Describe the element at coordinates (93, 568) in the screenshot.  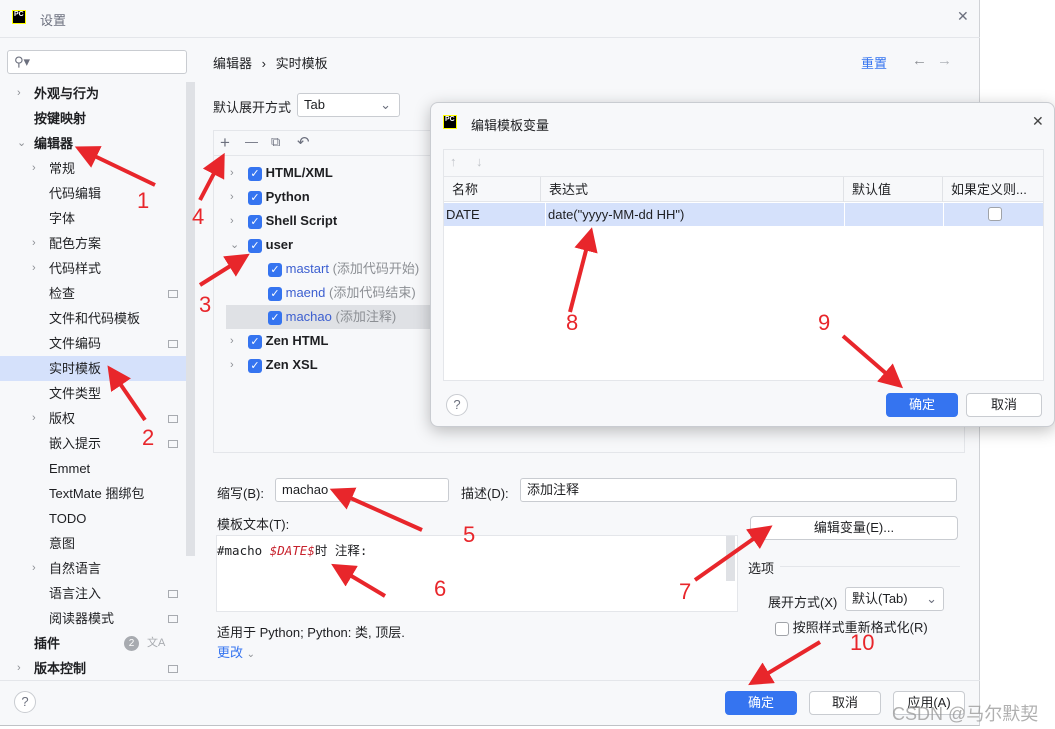
I see `sidebar-item: › 自然语言` at that location.